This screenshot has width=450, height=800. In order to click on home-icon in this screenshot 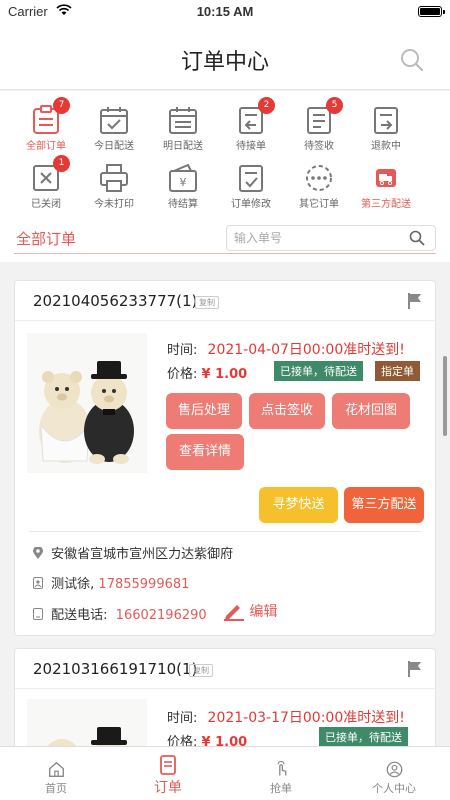, I will do `click(56, 769)`.